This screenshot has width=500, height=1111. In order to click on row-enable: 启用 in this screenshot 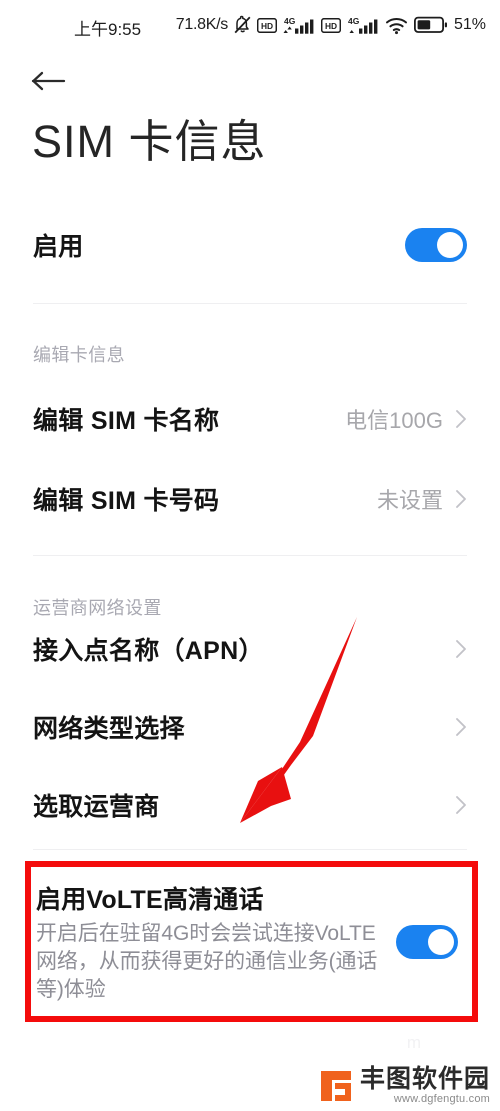, I will do `click(250, 245)`.